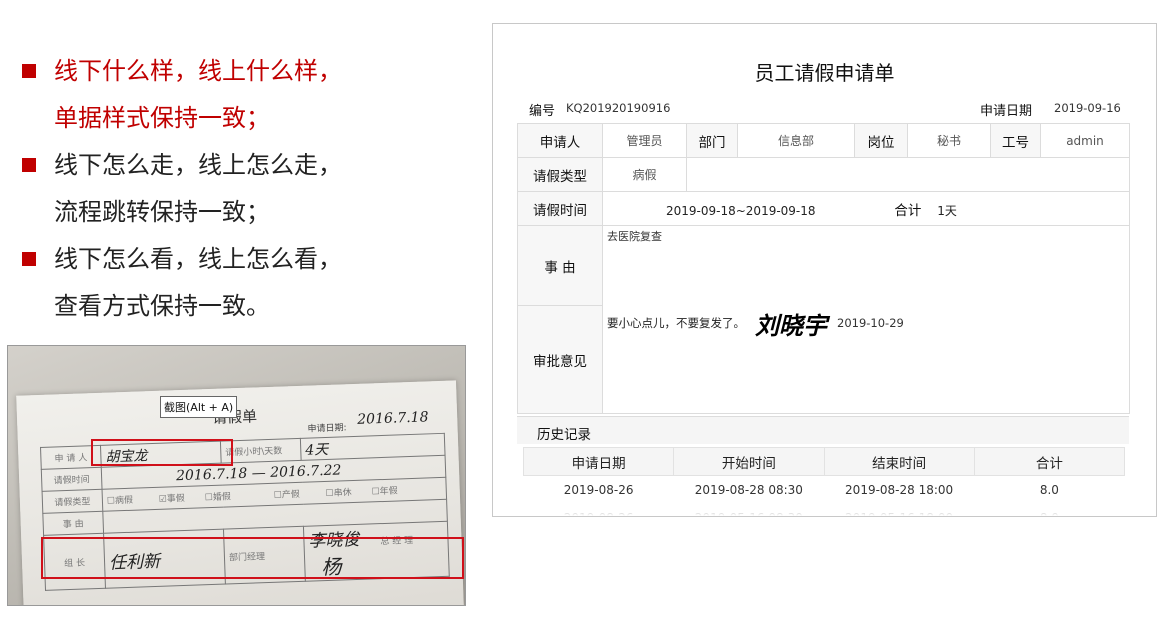 The width and height of the screenshot is (1170, 621). I want to click on post-value: 秘书, so click(949, 140).